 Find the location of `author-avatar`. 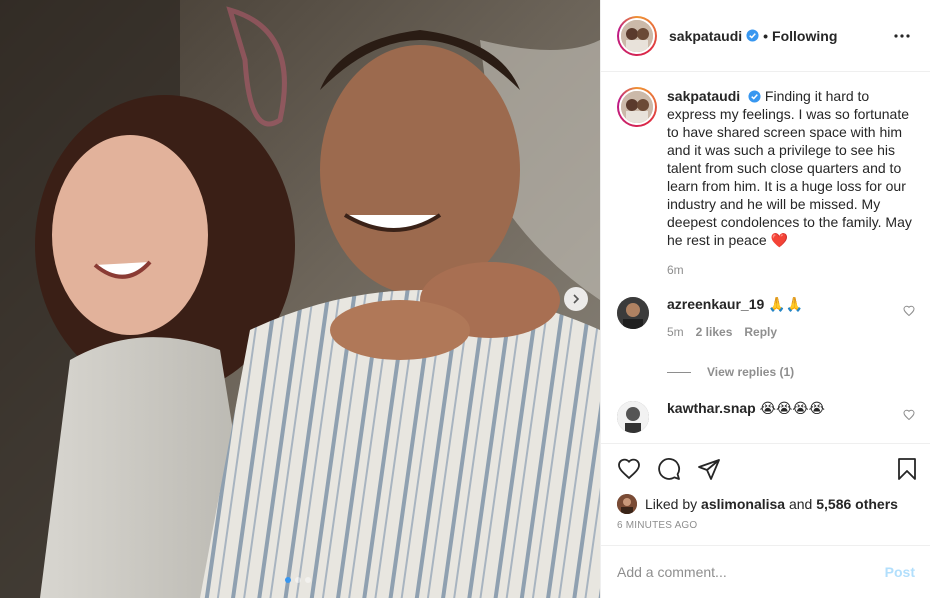

author-avatar is located at coordinates (637, 35).